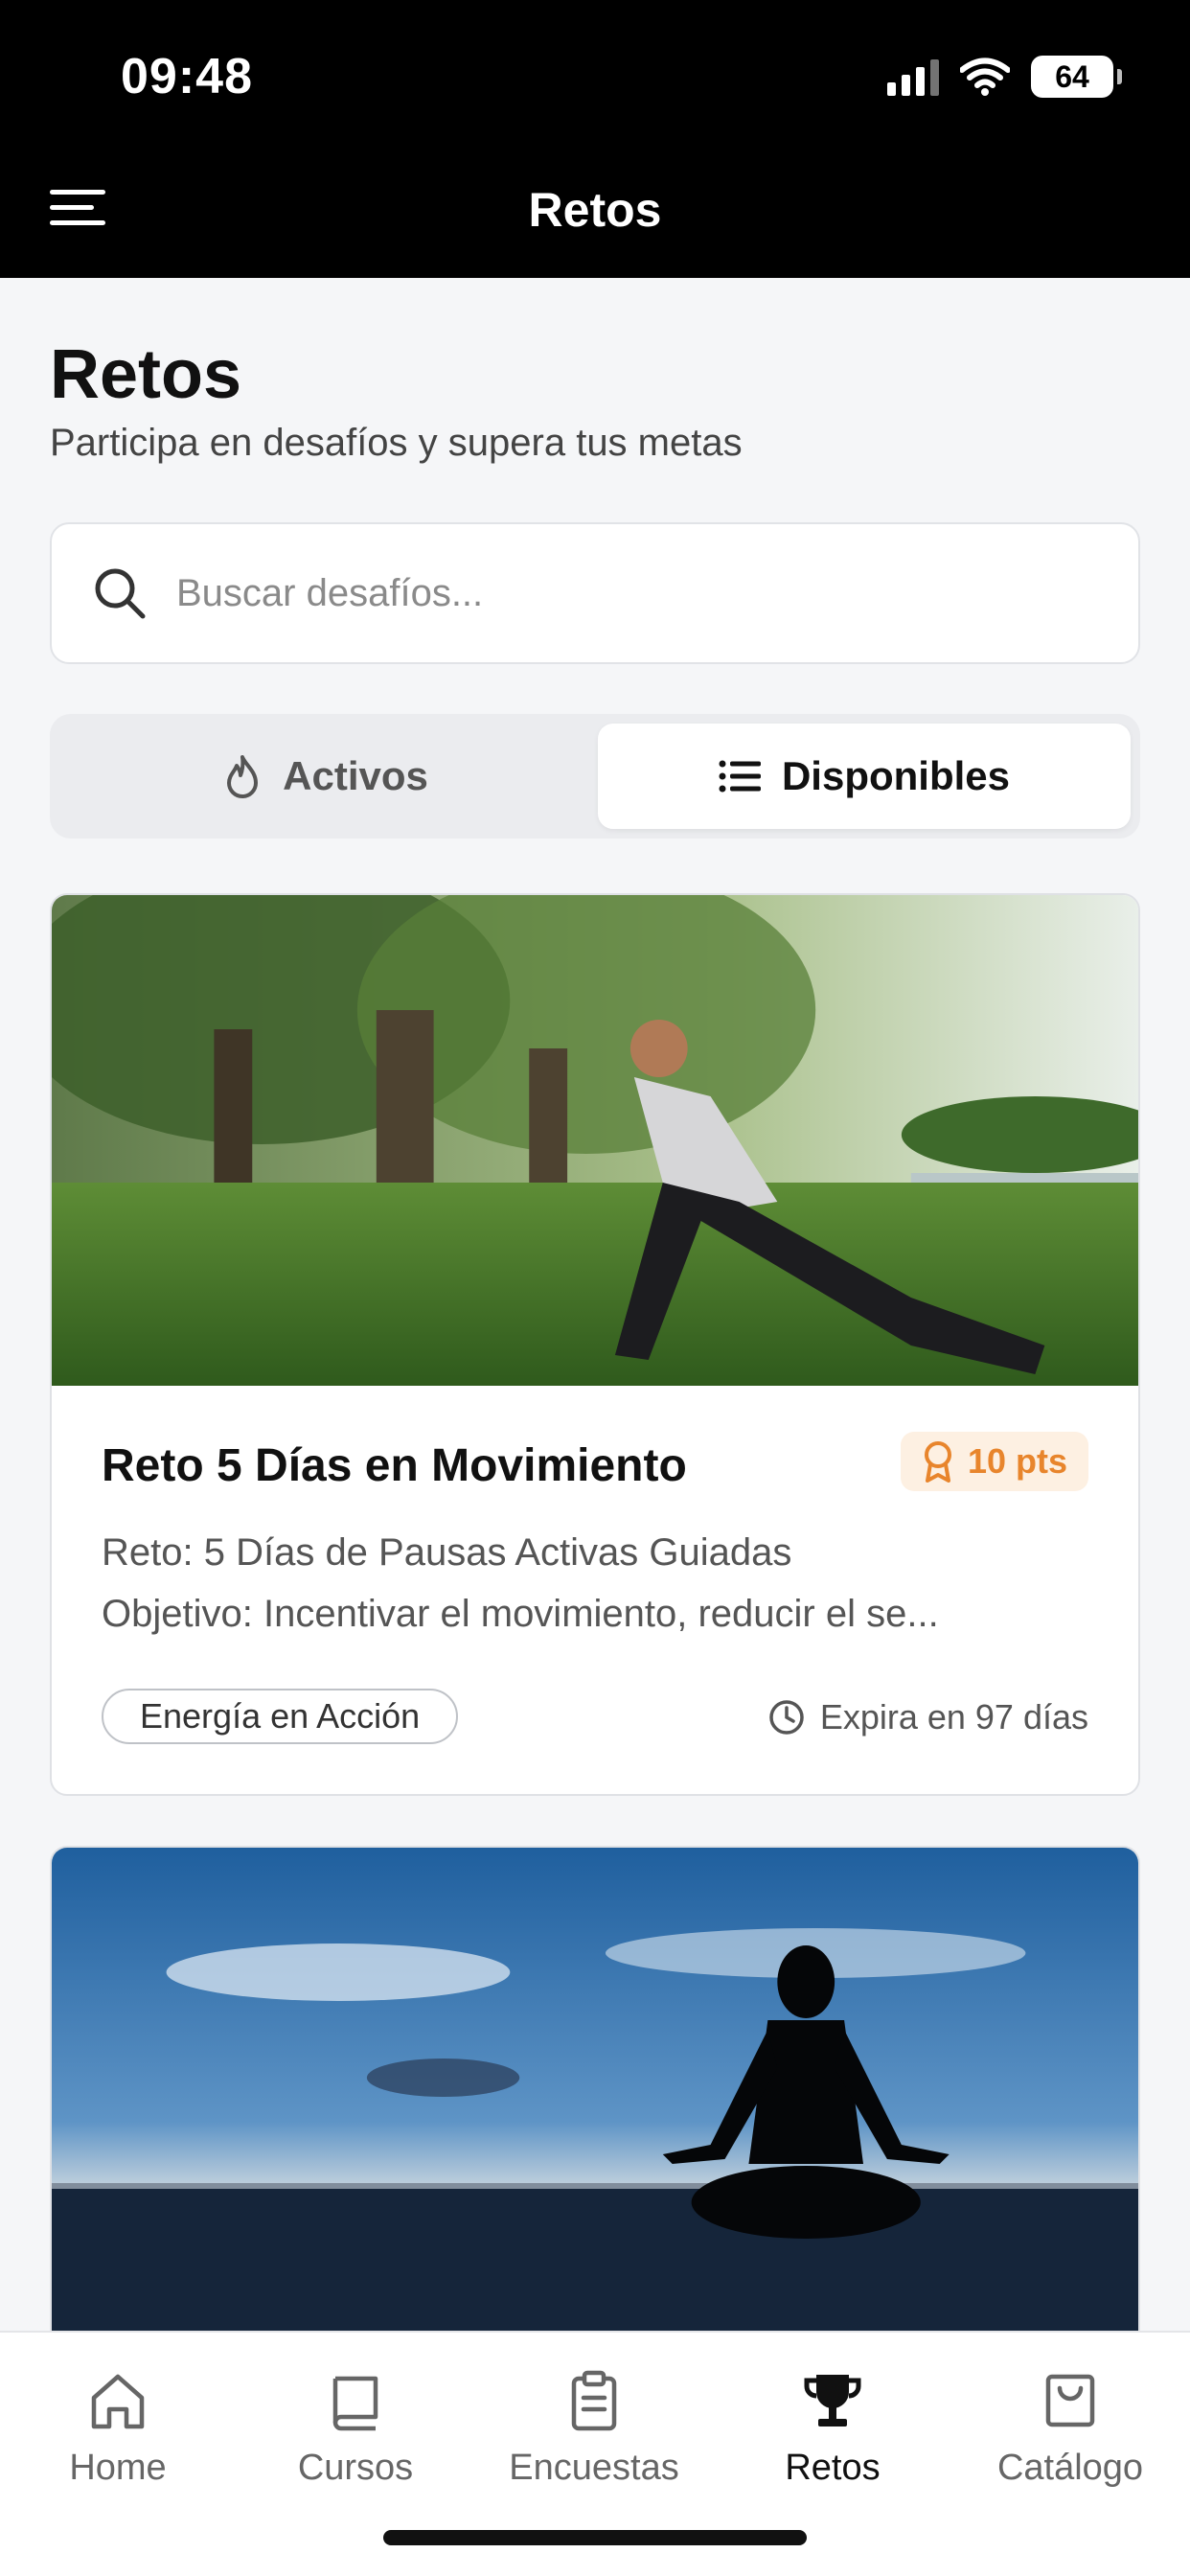 This screenshot has height=2576, width=1190. Describe the element at coordinates (397, 443) in the screenshot. I see `page-subtitle: Participa en desafíos y supera tus metas` at that location.